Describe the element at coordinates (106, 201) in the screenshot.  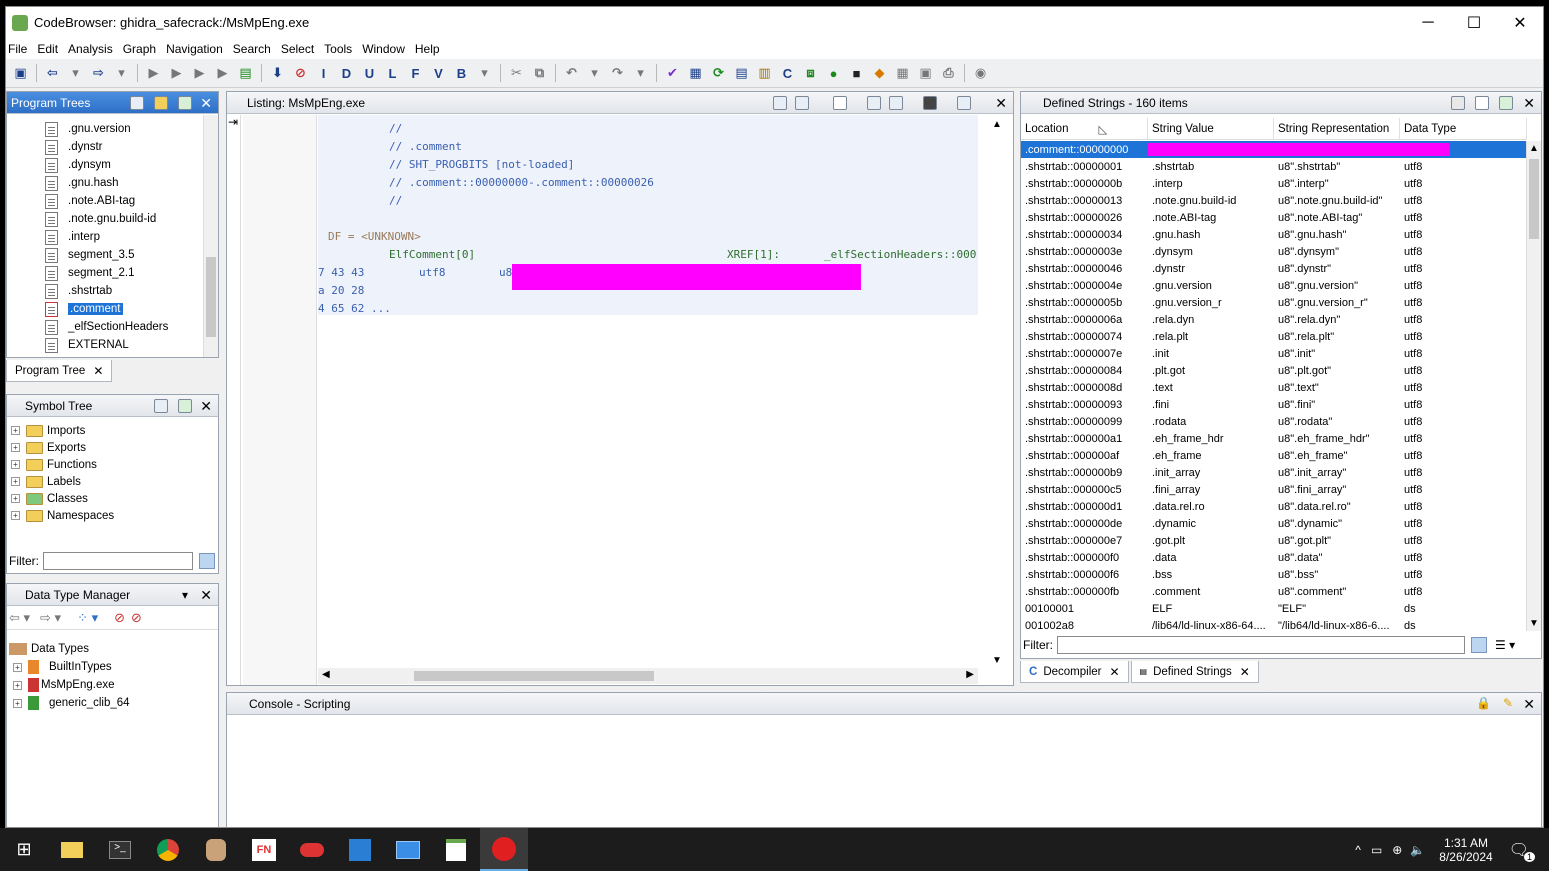
I see `tree-item-note-abi-tag: .note.ABI-tag` at that location.